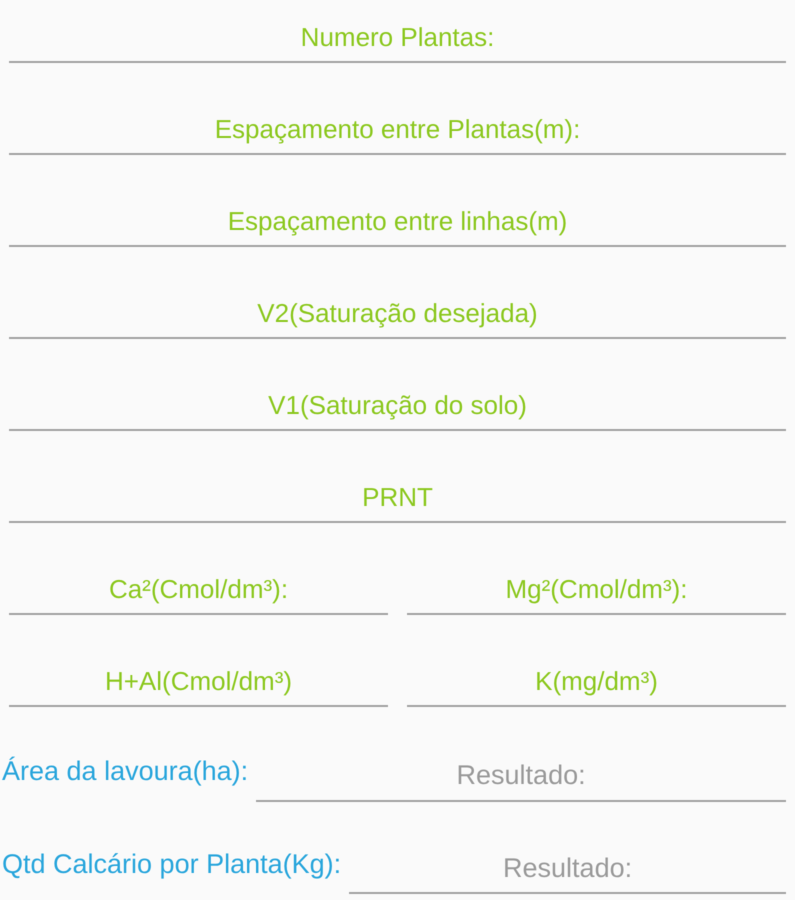  What do you see at coordinates (397, 498) in the screenshot?
I see `input-field: PRNT` at bounding box center [397, 498].